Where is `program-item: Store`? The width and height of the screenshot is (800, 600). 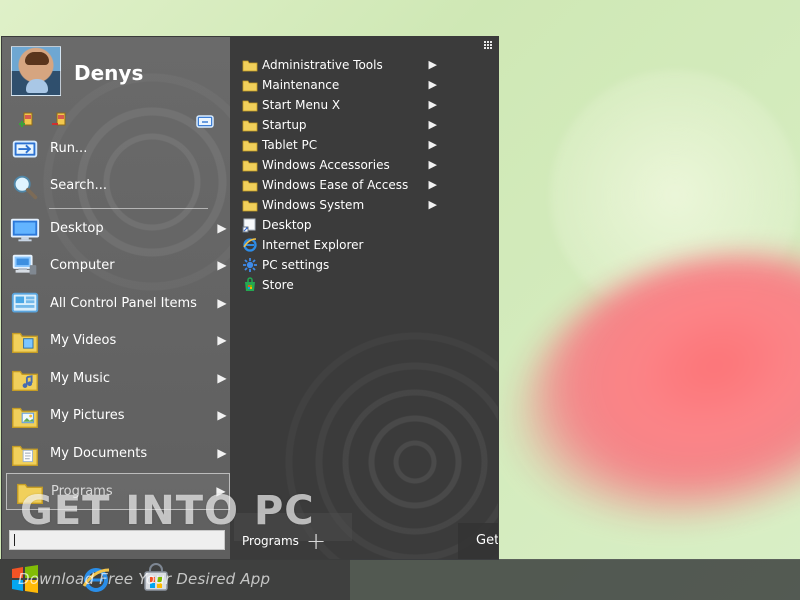
program-item: Store is located at coordinates (362, 286).